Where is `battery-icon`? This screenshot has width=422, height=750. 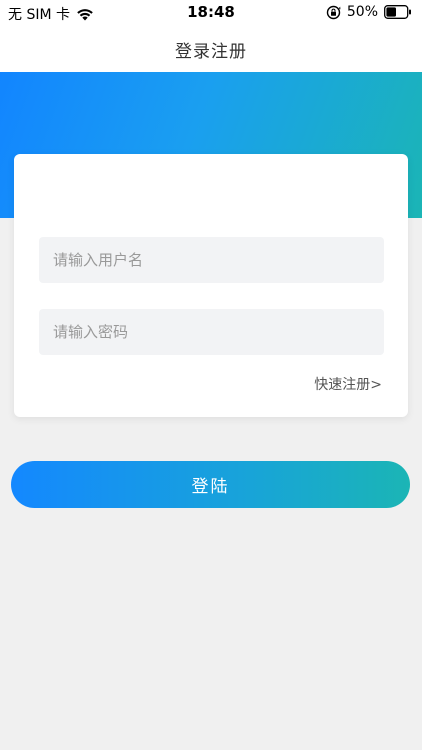 battery-icon is located at coordinates (398, 12).